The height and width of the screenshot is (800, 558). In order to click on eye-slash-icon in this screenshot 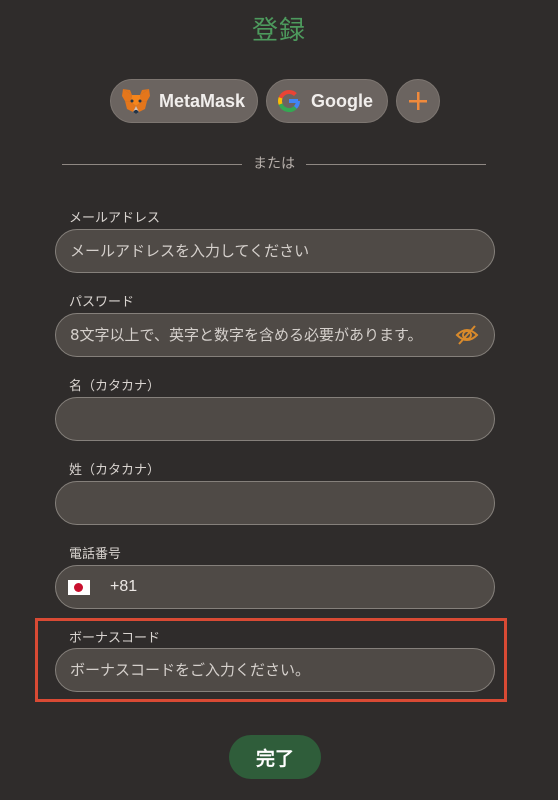, I will do `click(467, 335)`.